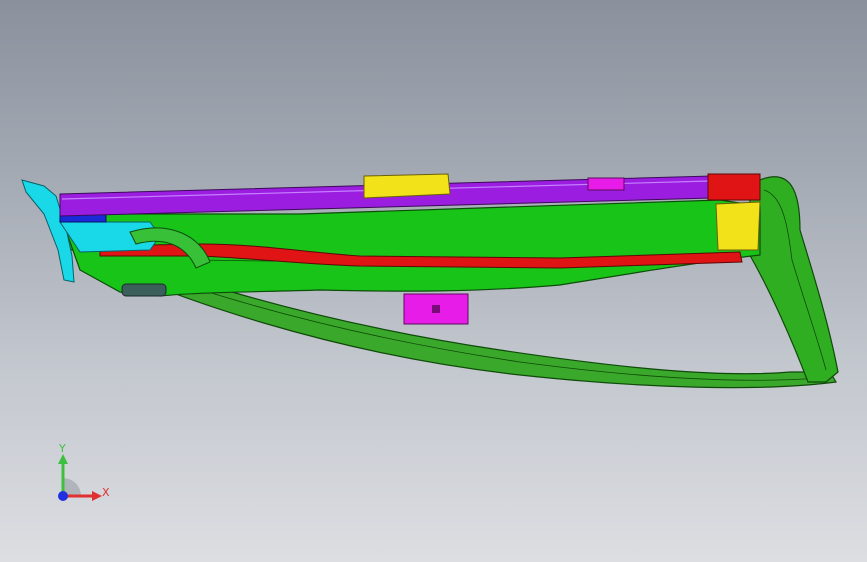  I want to click on z-axis-dot, so click(63, 496).